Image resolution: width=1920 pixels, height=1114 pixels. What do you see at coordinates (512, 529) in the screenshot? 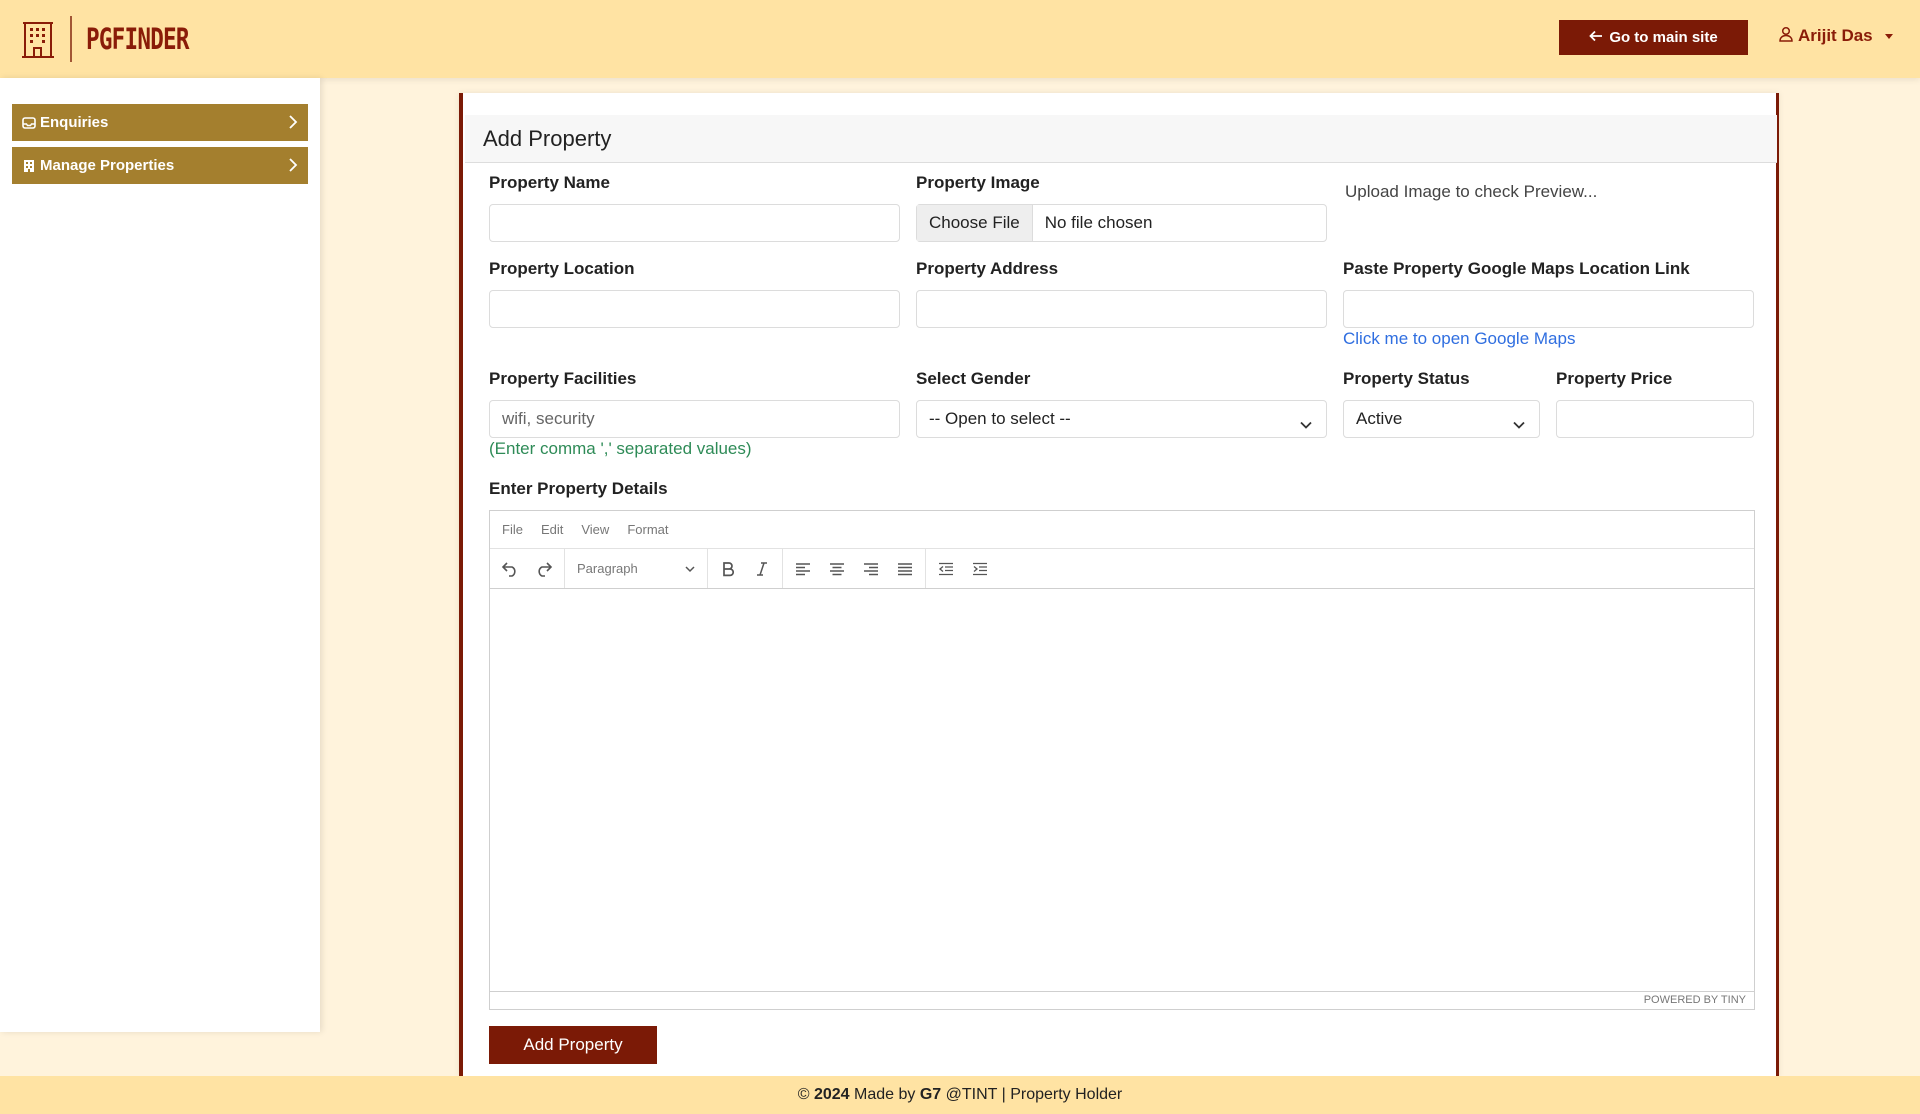
I see `menu-file: File` at bounding box center [512, 529].